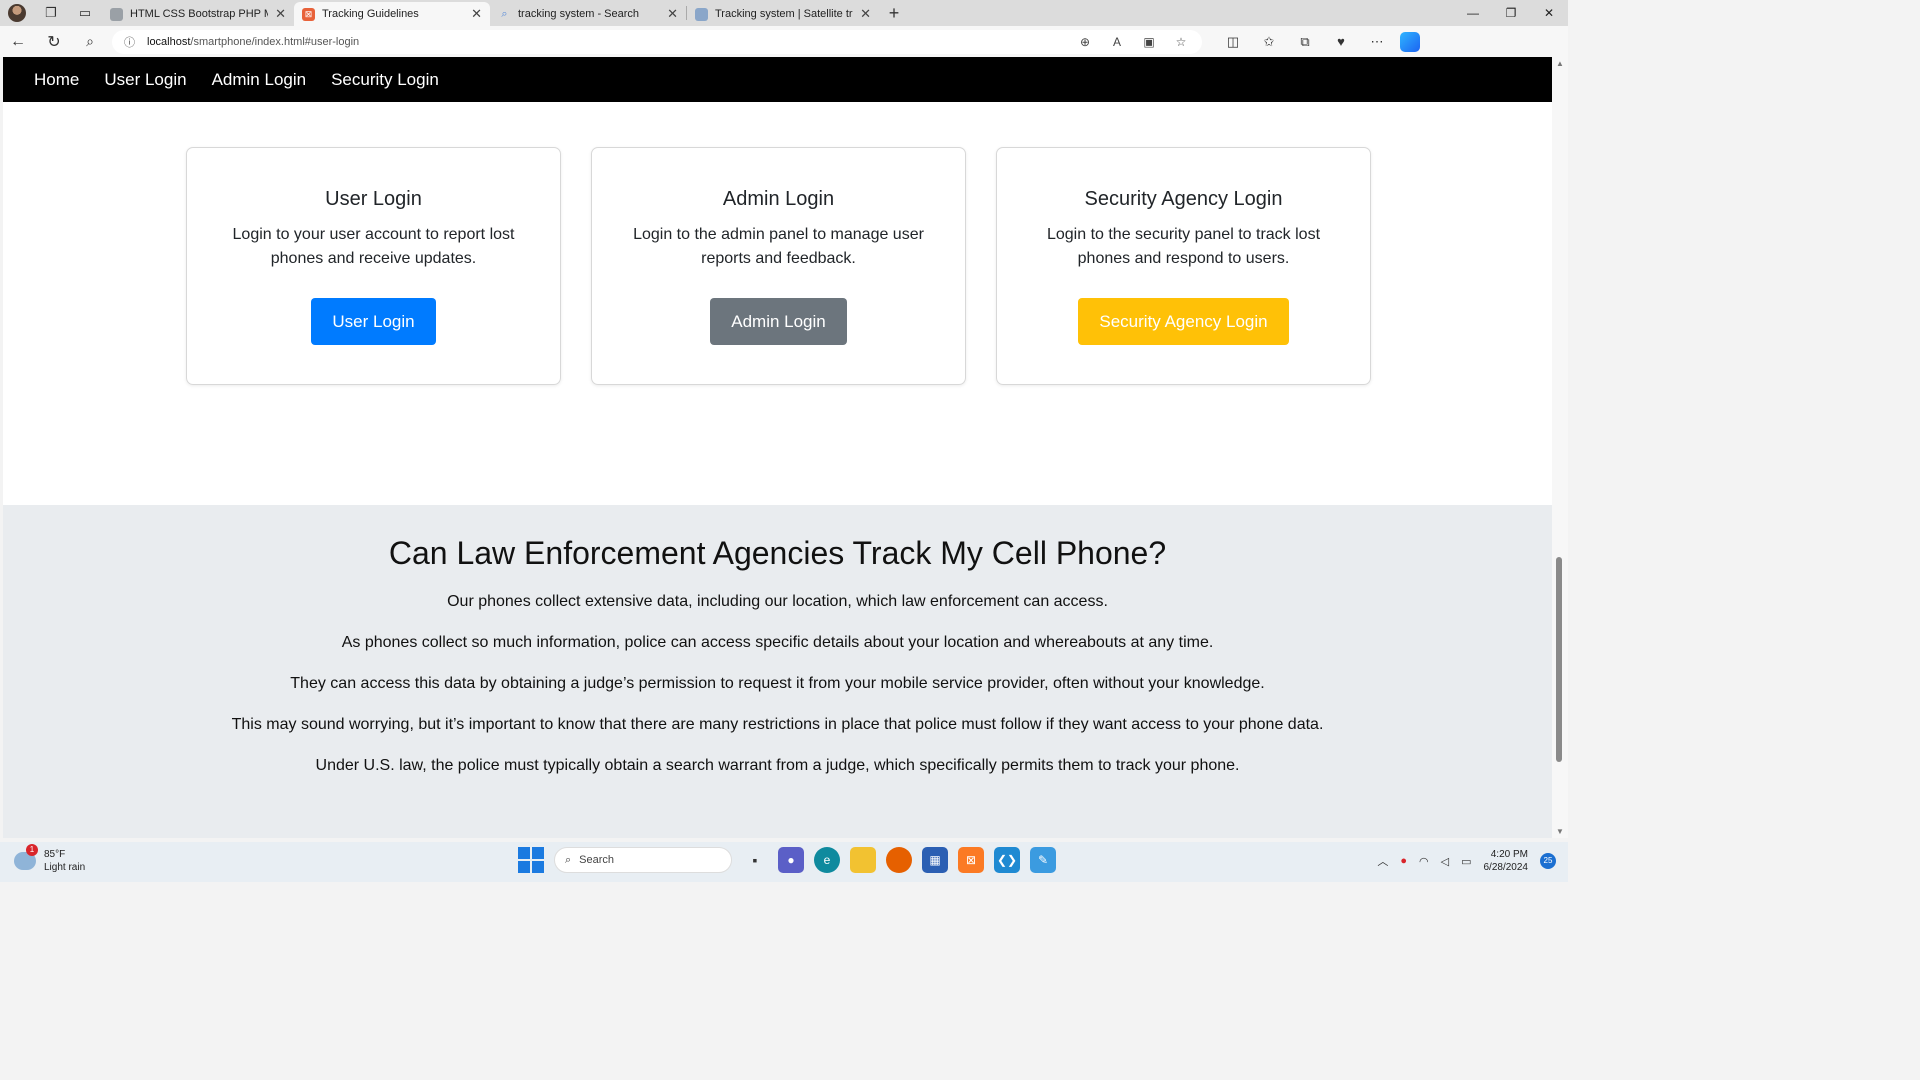  I want to click on window-controls: — ❐ ✕, so click(1511, 13).